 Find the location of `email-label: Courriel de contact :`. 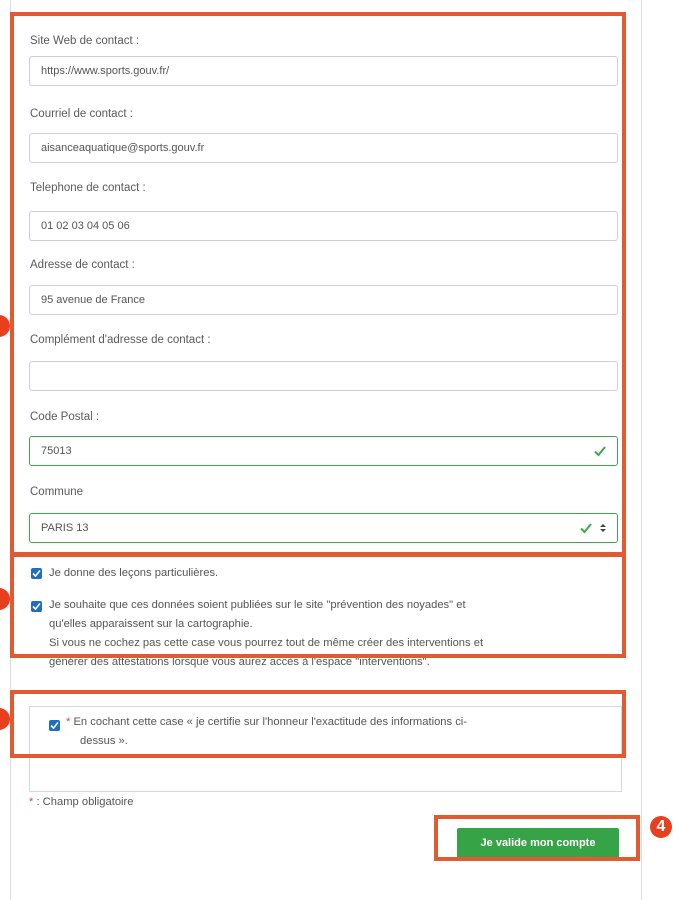

email-label: Courriel de contact : is located at coordinates (81, 114).